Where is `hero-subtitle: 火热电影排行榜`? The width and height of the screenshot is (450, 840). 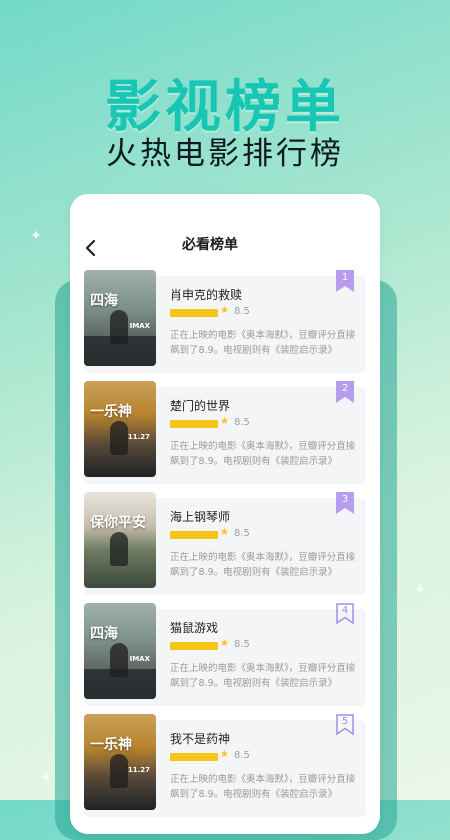 hero-subtitle: 火热电影排行榜 is located at coordinates (225, 154).